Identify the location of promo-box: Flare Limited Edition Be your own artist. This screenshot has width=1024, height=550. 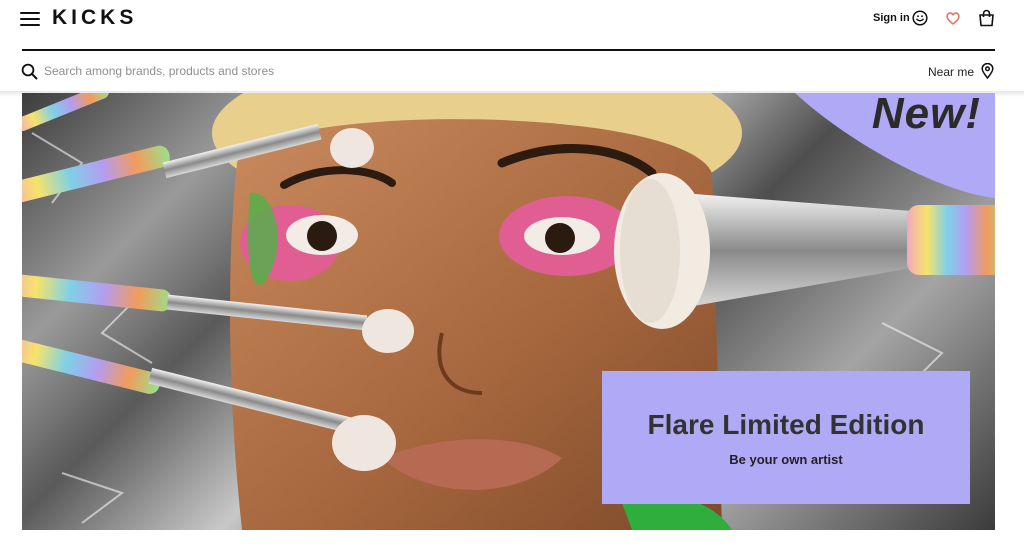
(786, 437).